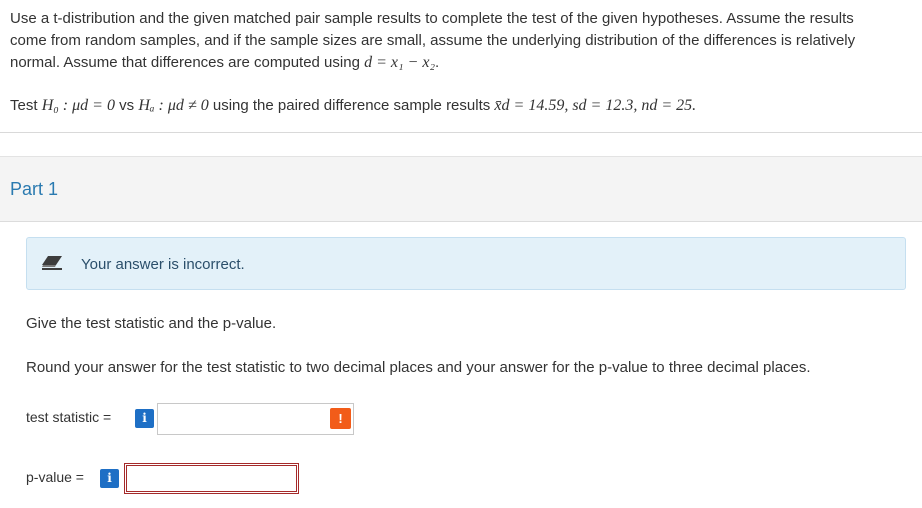 The width and height of the screenshot is (922, 508). I want to click on part-header: Part 1, so click(461, 189).